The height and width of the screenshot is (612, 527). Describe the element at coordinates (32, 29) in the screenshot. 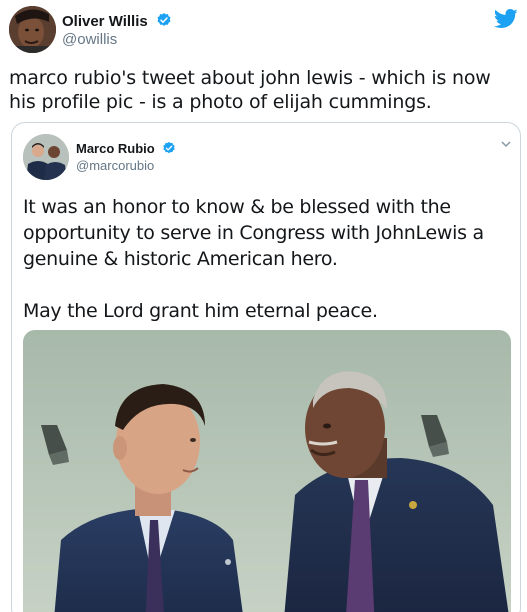

I see `avatar` at that location.